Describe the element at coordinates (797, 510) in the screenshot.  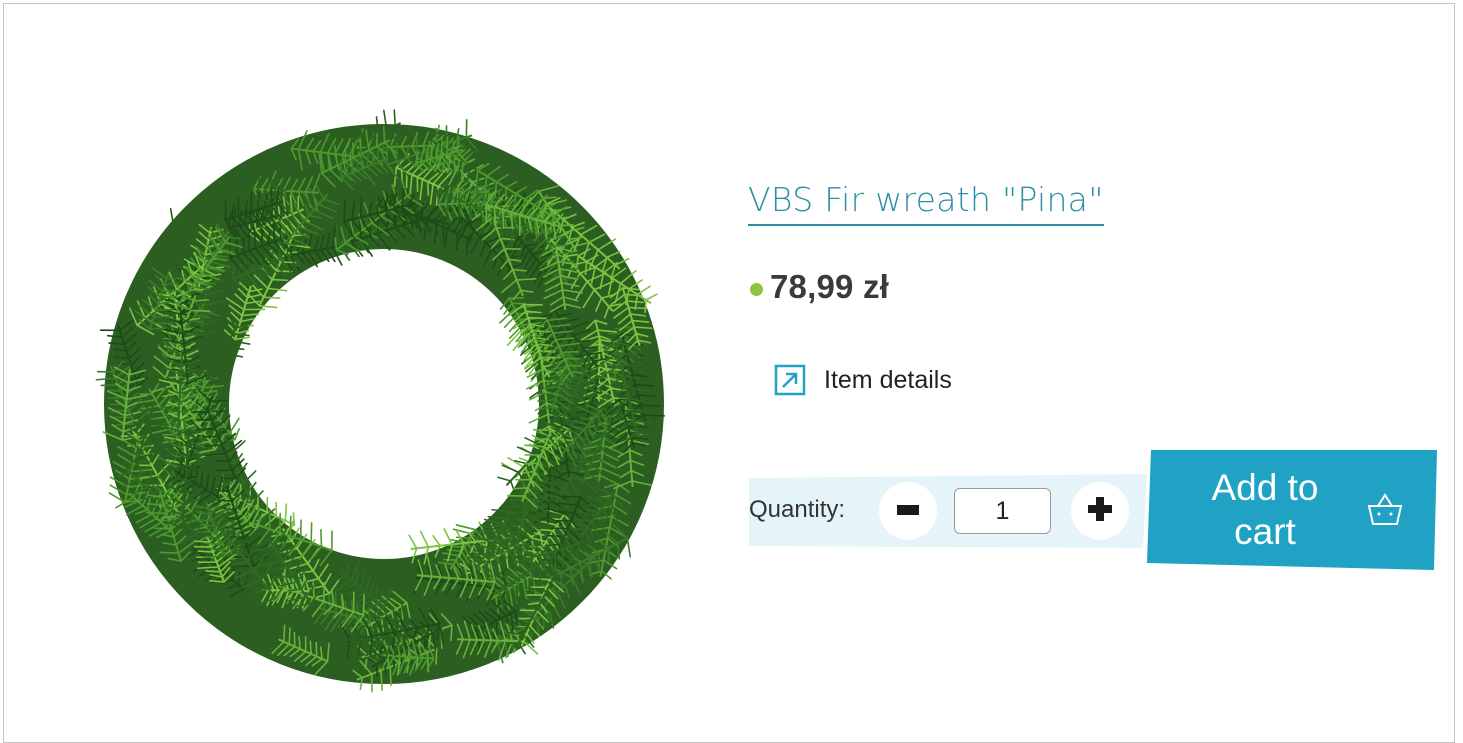
I see `quantity-label: Quantity:` at that location.